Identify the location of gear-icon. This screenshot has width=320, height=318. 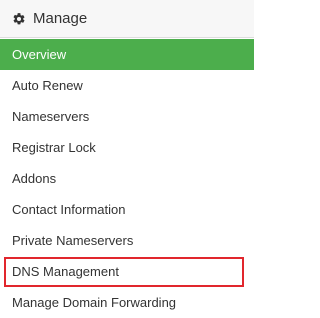
(19, 19).